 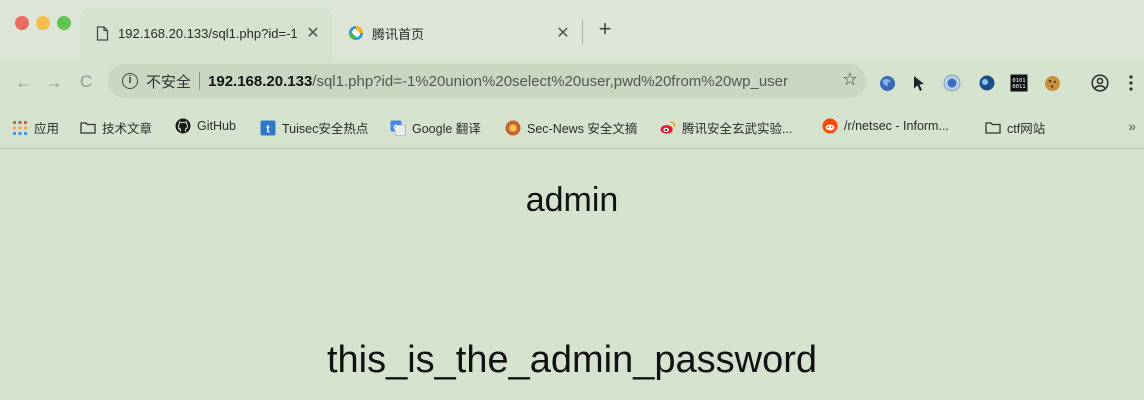 I want to click on url-host: 192.168.20.133, so click(x=260, y=81).